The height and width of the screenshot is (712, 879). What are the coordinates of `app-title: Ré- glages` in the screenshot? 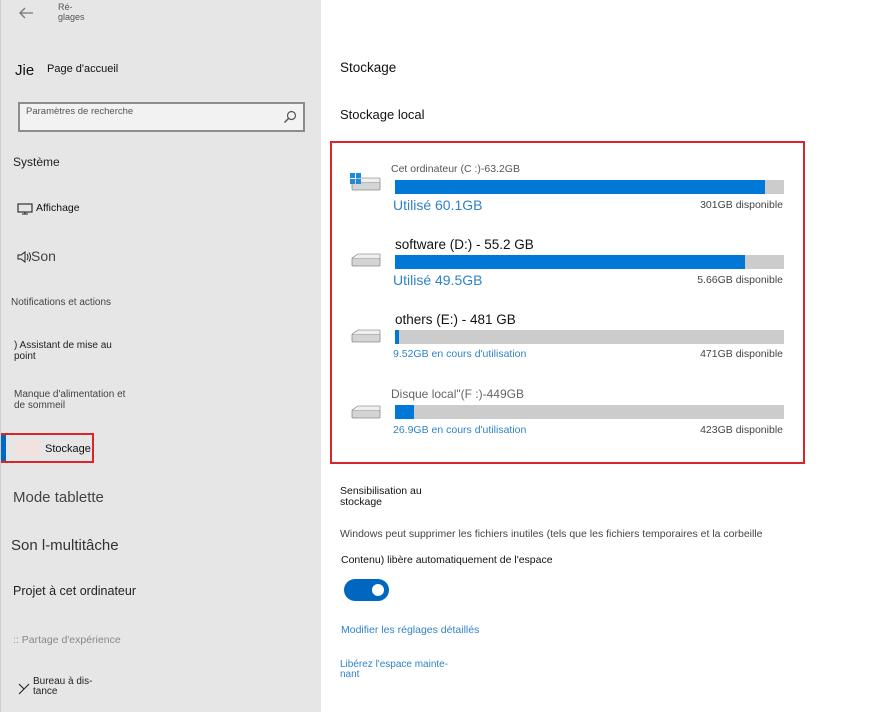 It's located at (71, 12).